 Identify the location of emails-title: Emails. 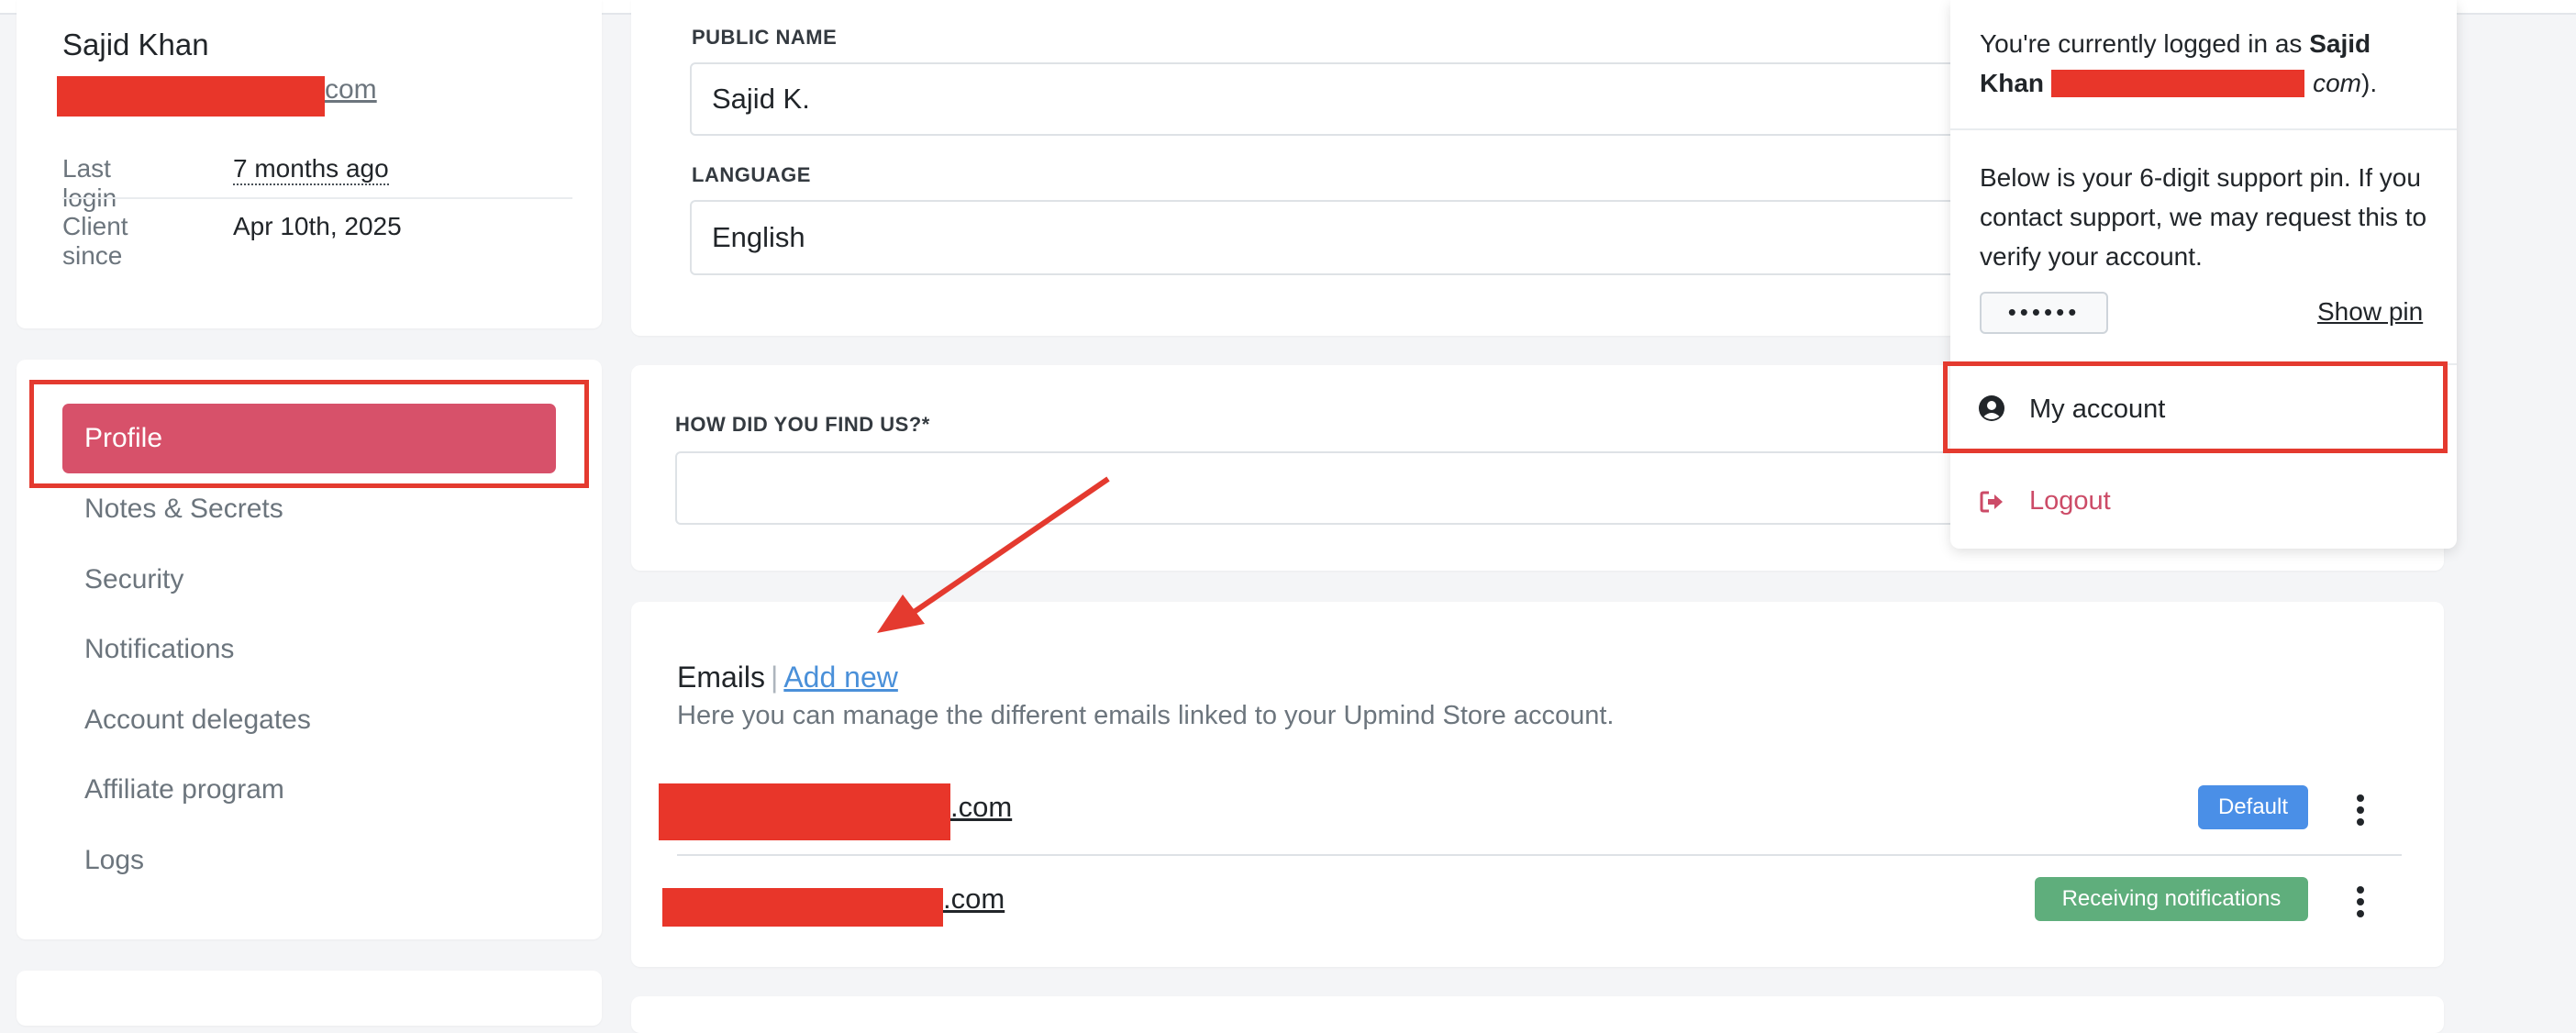
(721, 677).